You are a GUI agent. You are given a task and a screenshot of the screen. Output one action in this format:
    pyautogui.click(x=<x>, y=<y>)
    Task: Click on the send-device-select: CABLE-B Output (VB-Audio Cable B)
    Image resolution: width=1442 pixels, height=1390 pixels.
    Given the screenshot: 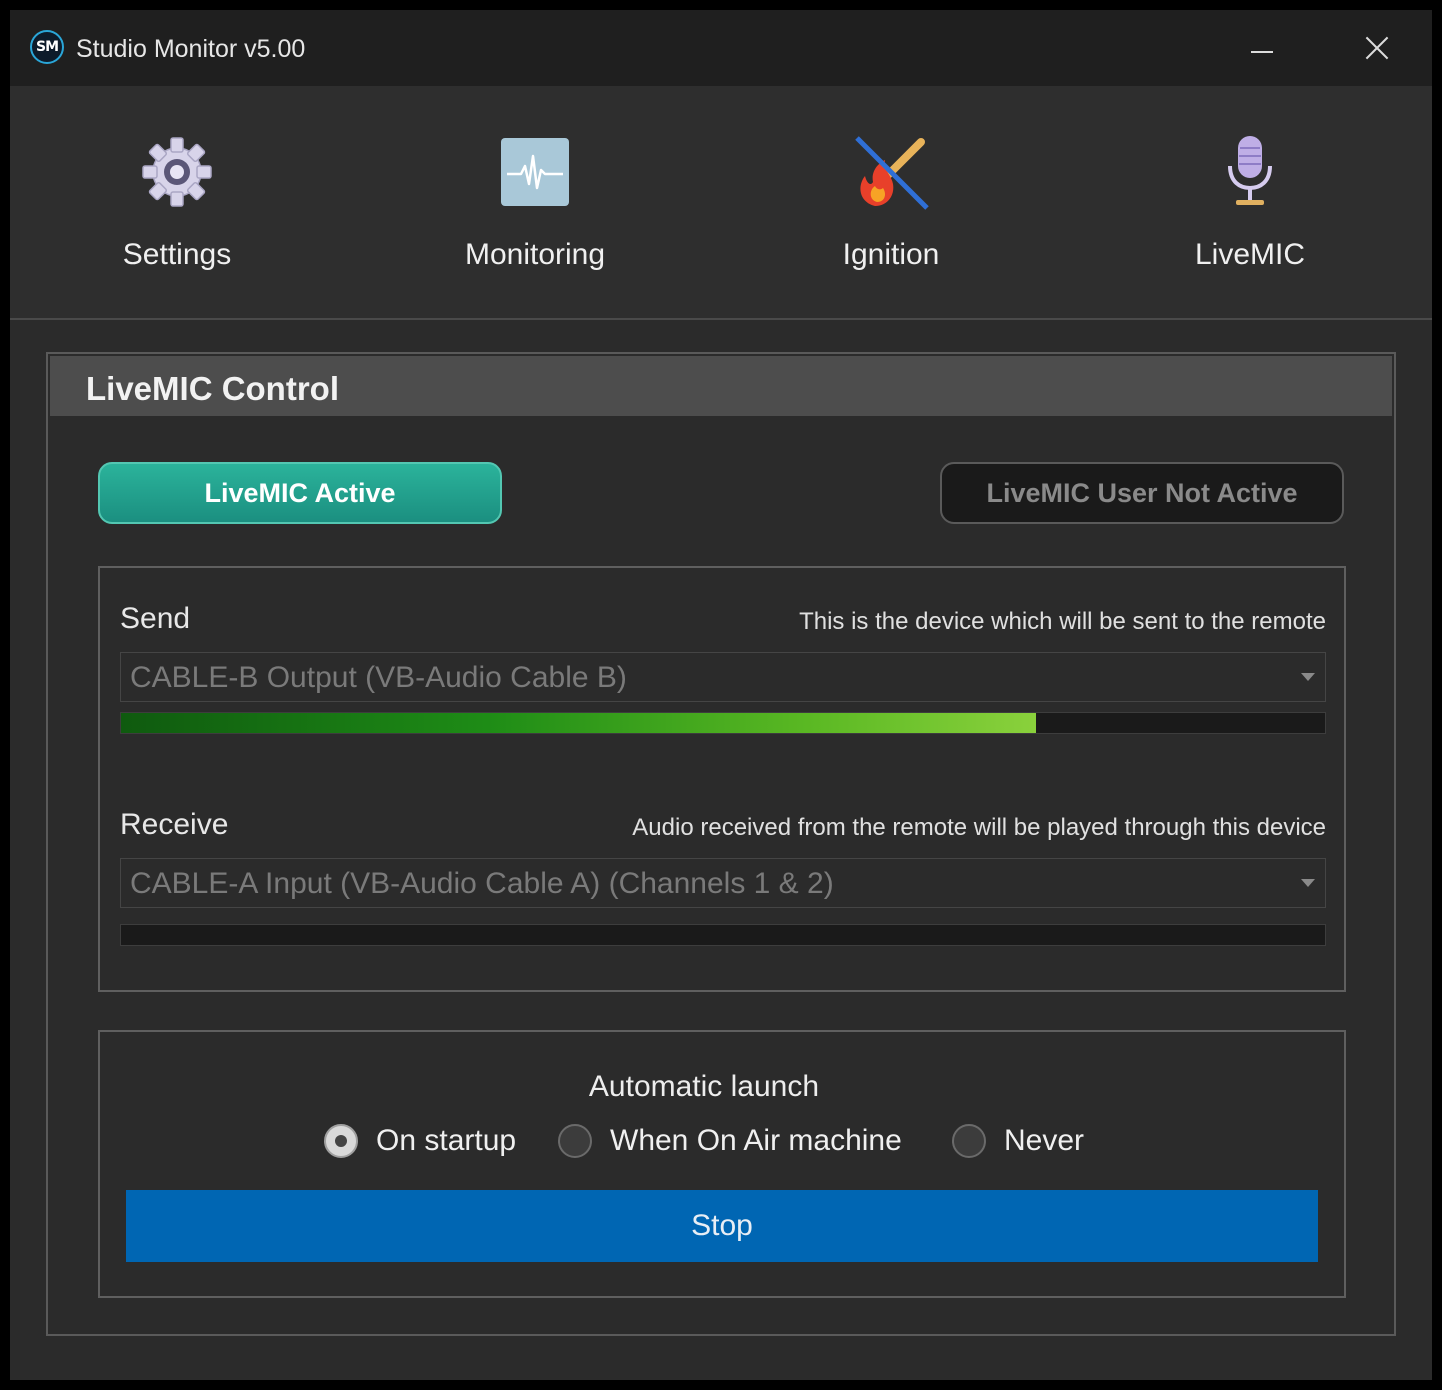 What is the action you would take?
    pyautogui.click(x=723, y=677)
    